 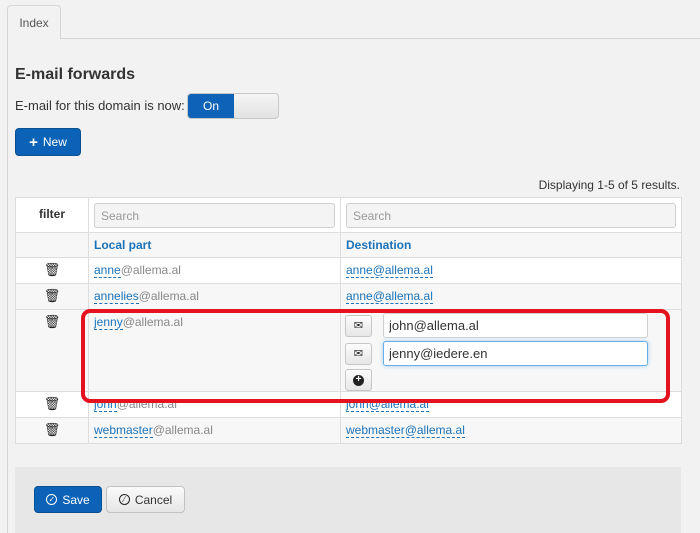 I want to click on save-button-label: Save, so click(x=76, y=499).